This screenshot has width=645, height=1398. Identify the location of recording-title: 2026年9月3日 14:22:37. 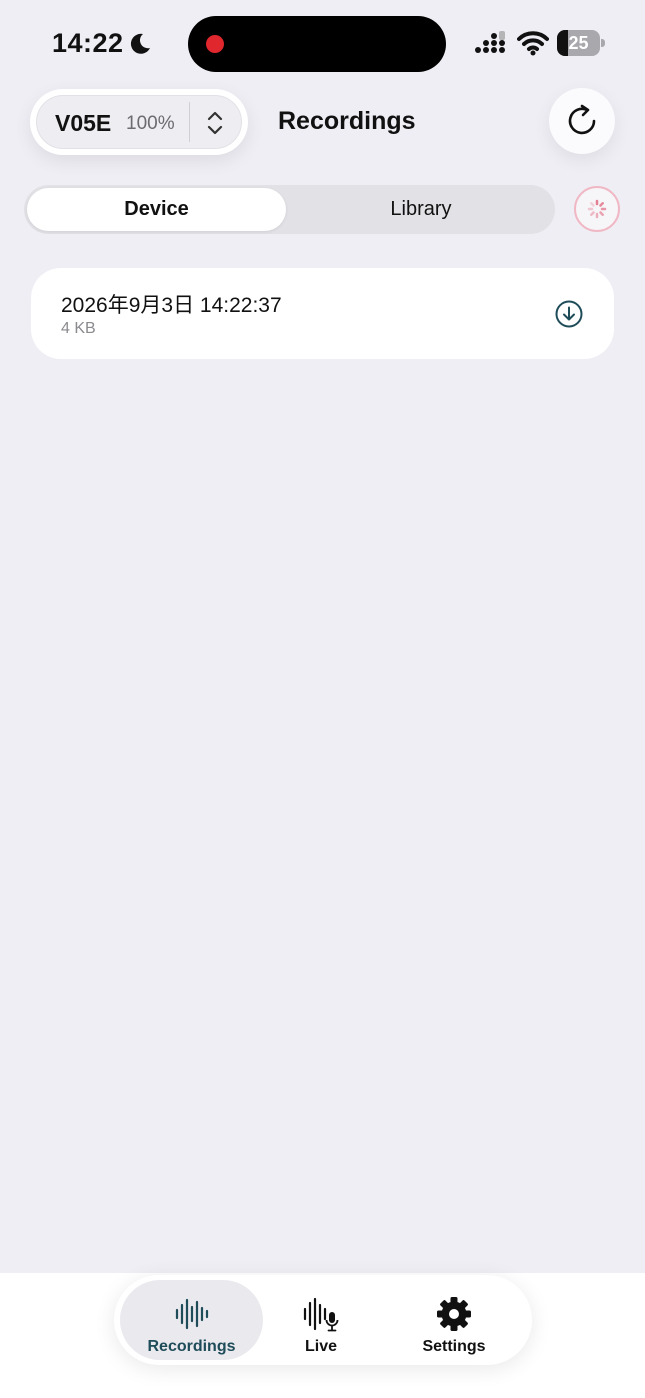
(171, 305).